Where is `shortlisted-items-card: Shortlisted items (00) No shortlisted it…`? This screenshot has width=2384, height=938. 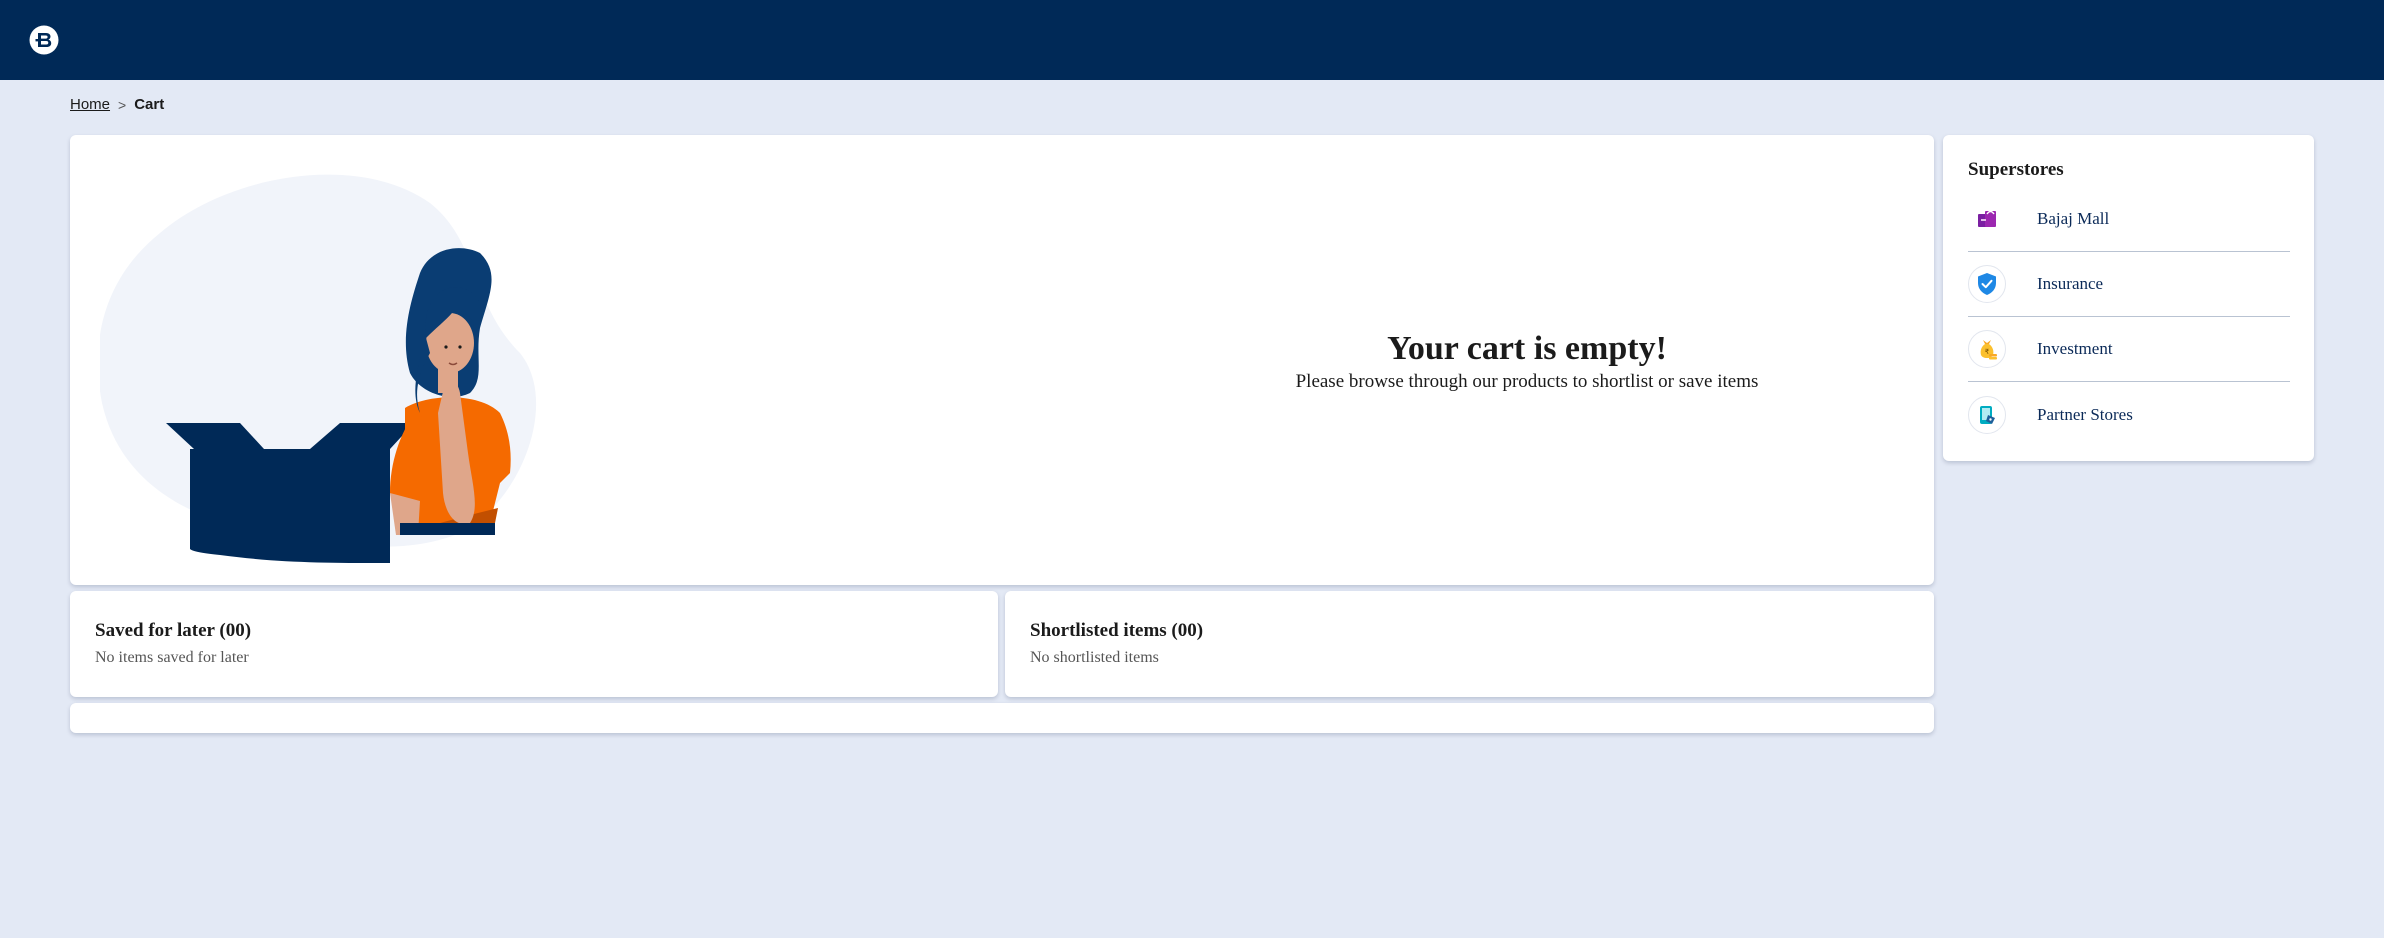 shortlisted-items-card: Shortlisted items (00) No shortlisted it… is located at coordinates (1469, 644).